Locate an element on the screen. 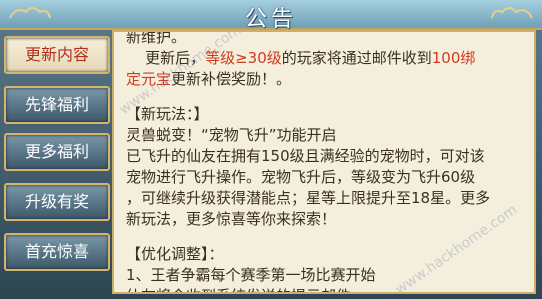  content-line: 仙友将会收到系统发送的提示邮件 is located at coordinates (327, 289).